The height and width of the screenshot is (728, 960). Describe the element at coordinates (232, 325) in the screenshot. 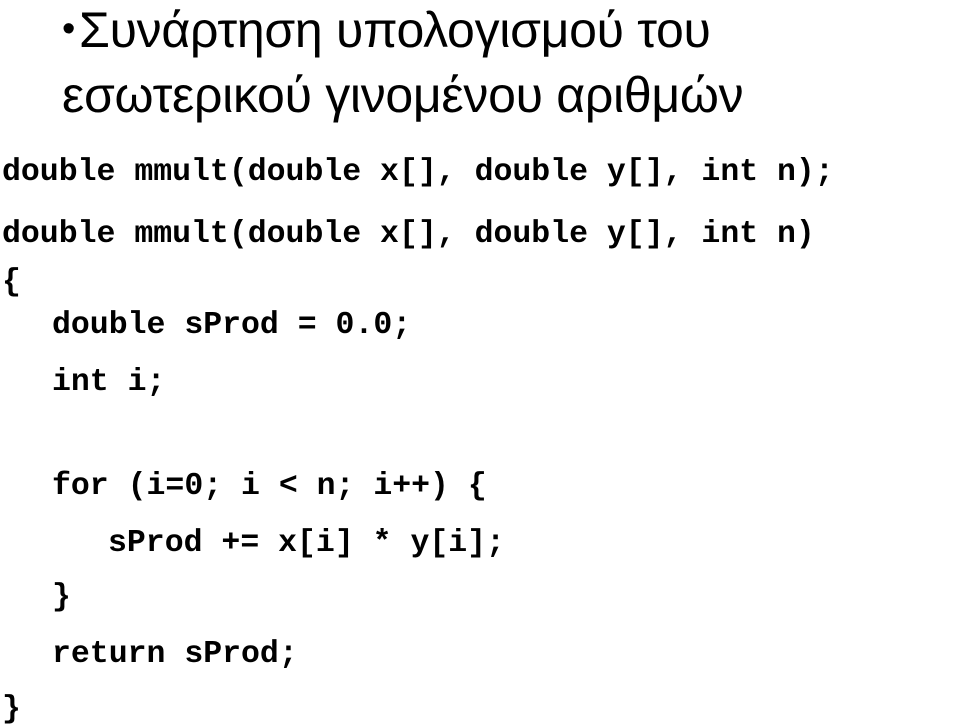

I see `code-decl-sprod: double sProd = 0.0;` at that location.